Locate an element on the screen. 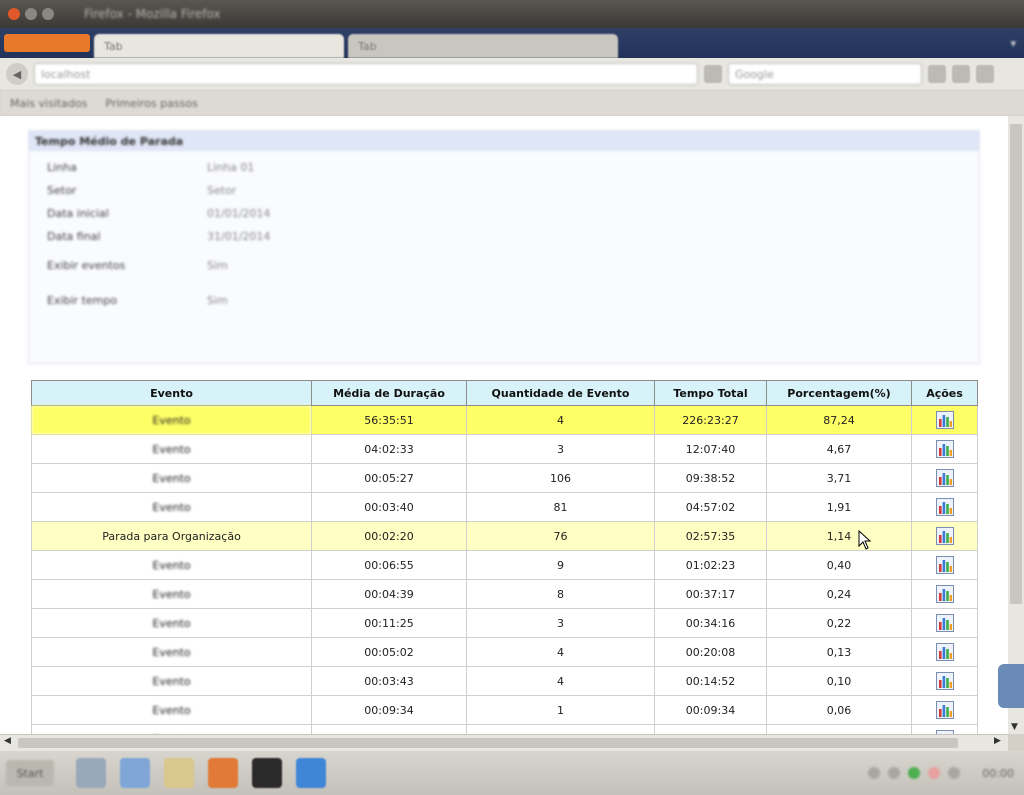 This screenshot has width=1024, height=795. horizontal-scrollbar: ◀ ▶ is located at coordinates (504, 742).